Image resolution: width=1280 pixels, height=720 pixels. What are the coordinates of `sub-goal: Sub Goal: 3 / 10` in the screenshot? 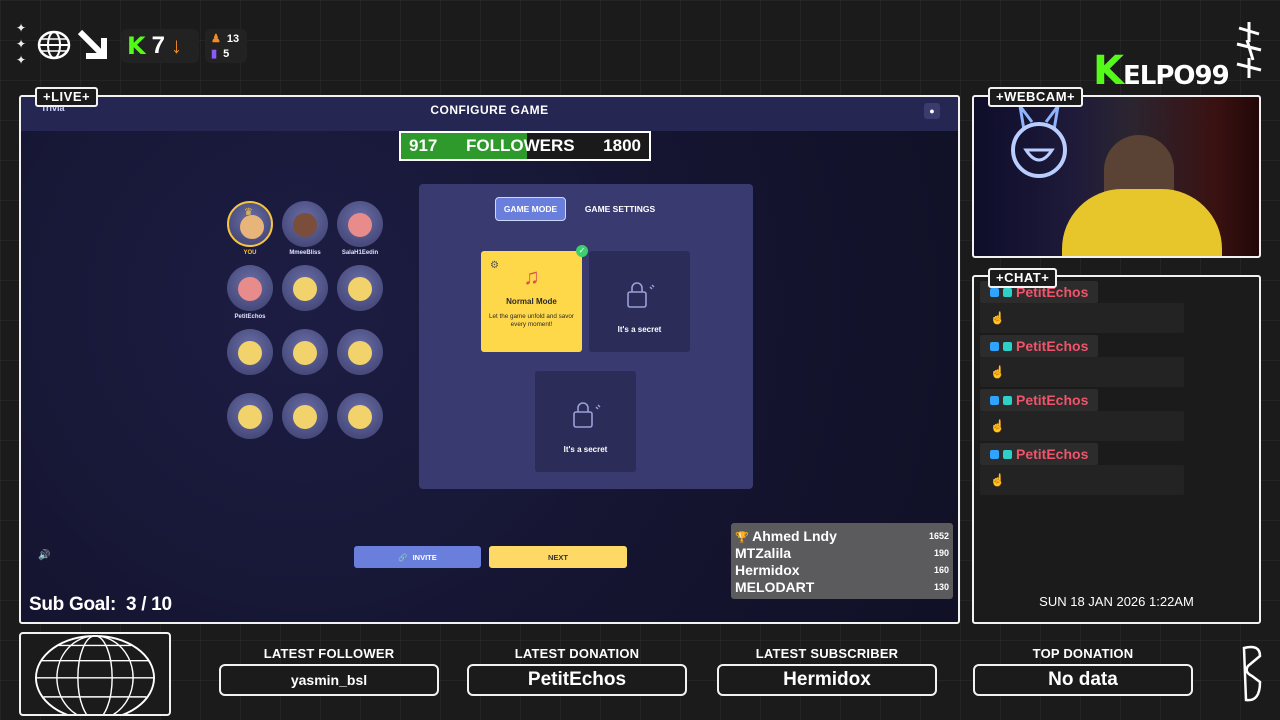 It's located at (100, 604).